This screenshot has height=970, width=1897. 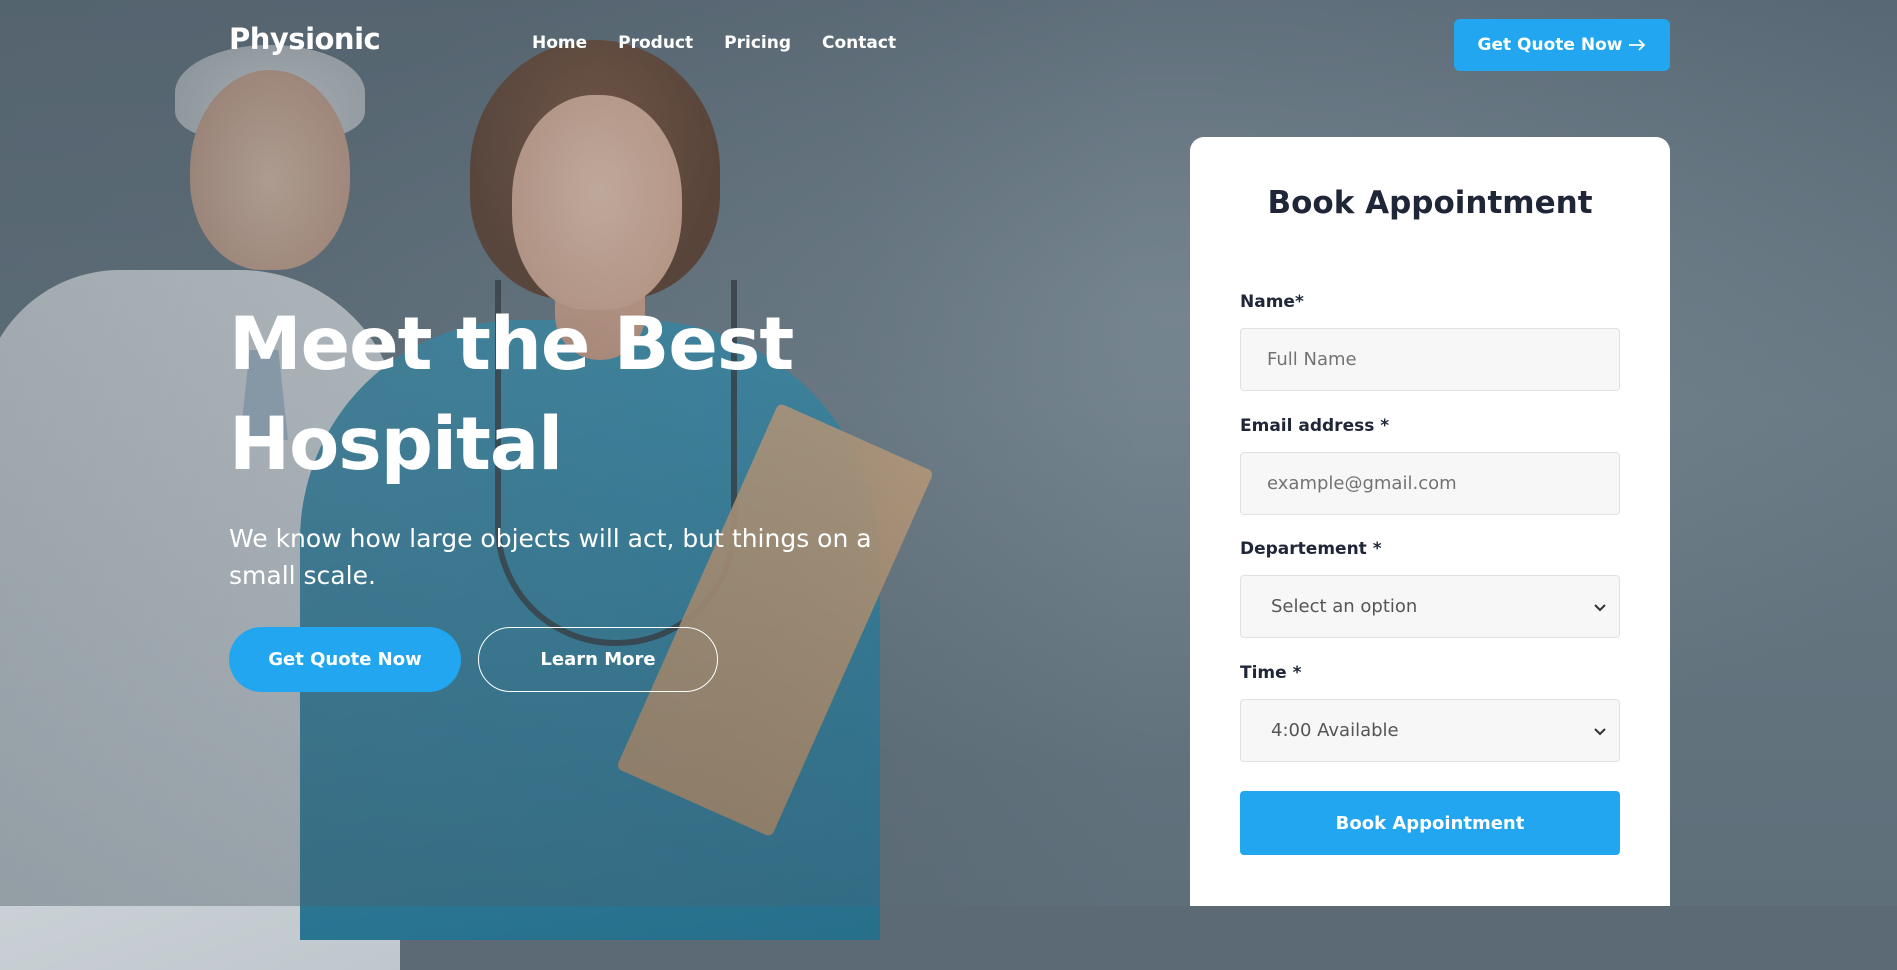 I want to click on arrow-right-icon, so click(x=1637, y=45).